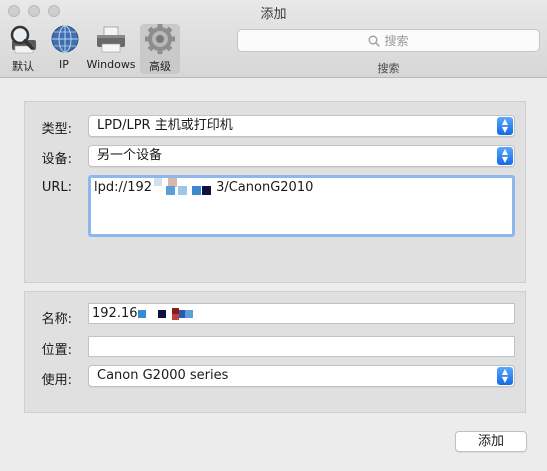 The image size is (547, 471). What do you see at coordinates (56, 187) in the screenshot?
I see `url-label: URL:` at bounding box center [56, 187].